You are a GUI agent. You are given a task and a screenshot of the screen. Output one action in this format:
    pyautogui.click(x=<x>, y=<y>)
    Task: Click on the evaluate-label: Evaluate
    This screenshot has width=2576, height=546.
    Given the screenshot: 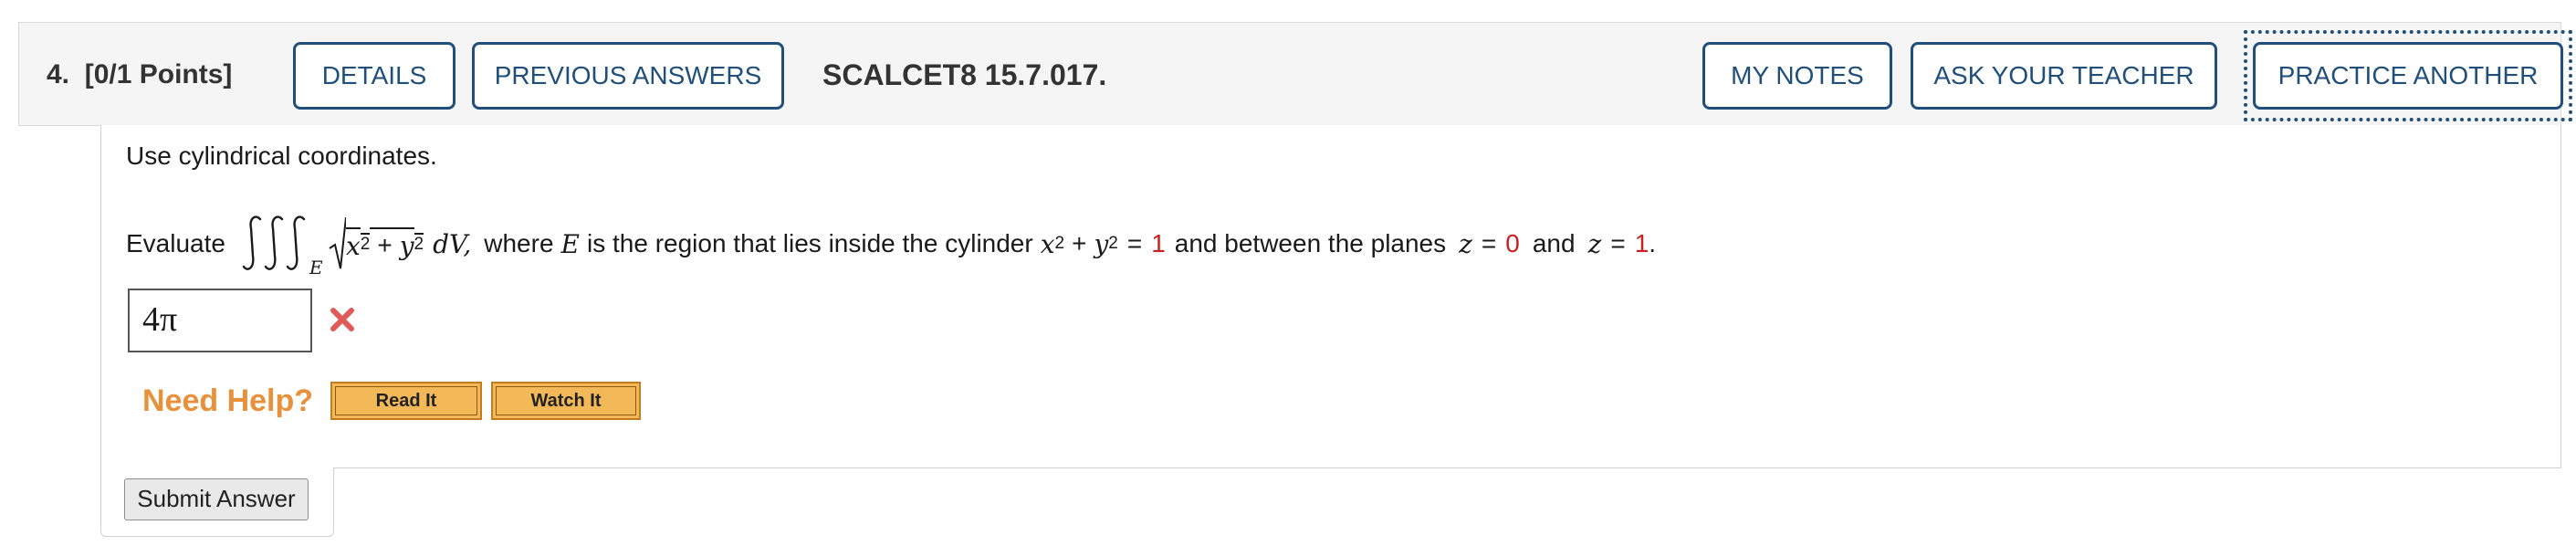 What is the action you would take?
    pyautogui.click(x=175, y=243)
    